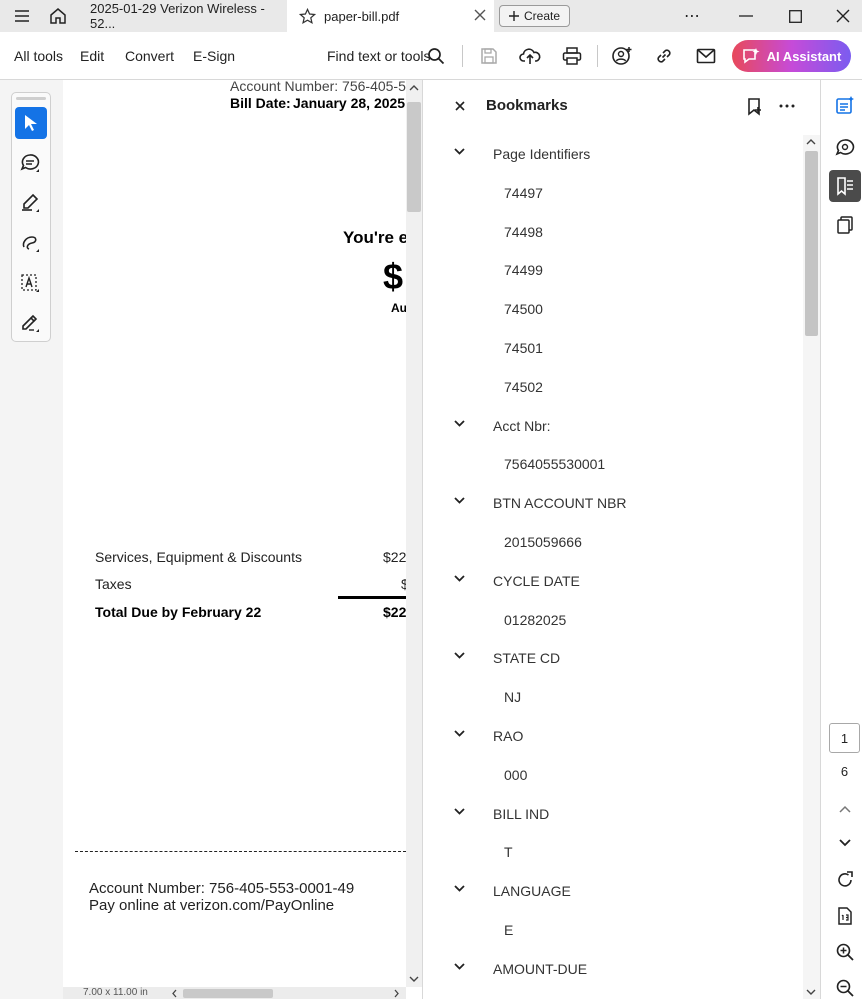 The image size is (862, 1004). What do you see at coordinates (534, 16) in the screenshot?
I see `create-button: Create` at bounding box center [534, 16].